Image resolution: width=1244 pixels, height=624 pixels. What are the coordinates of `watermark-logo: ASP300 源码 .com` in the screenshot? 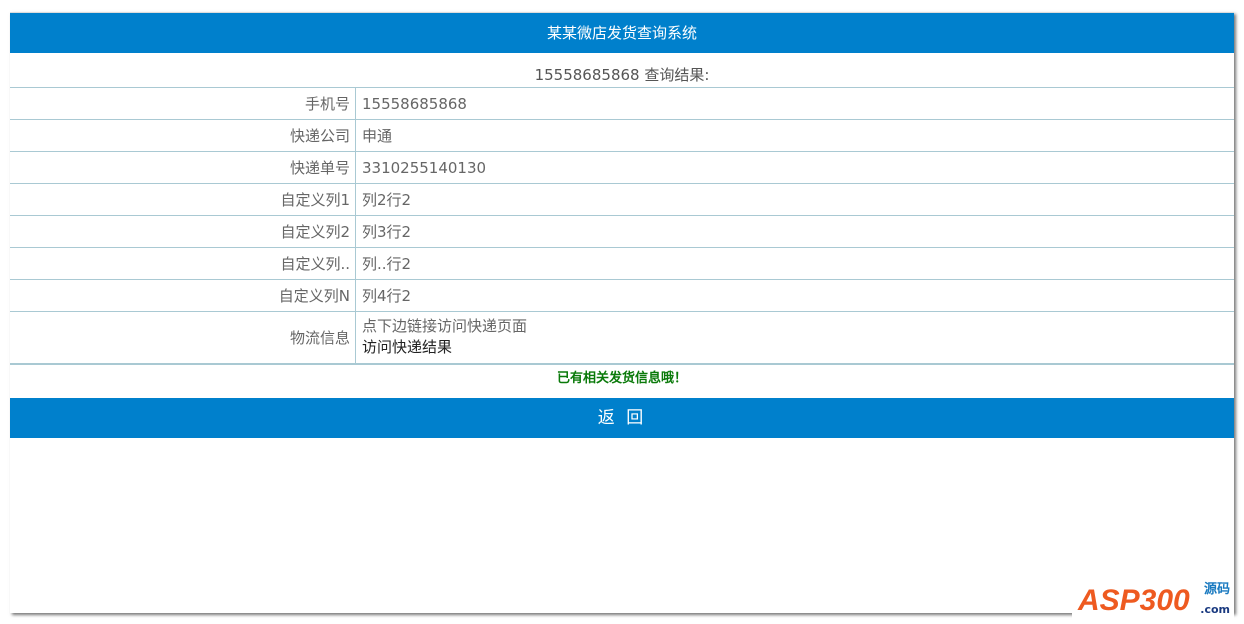 It's located at (1153, 593).